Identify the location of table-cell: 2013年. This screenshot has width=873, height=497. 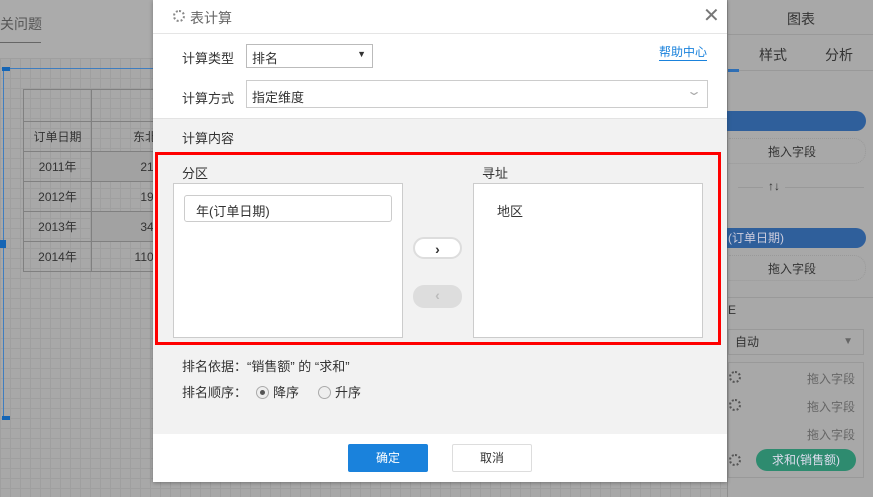
(57, 226).